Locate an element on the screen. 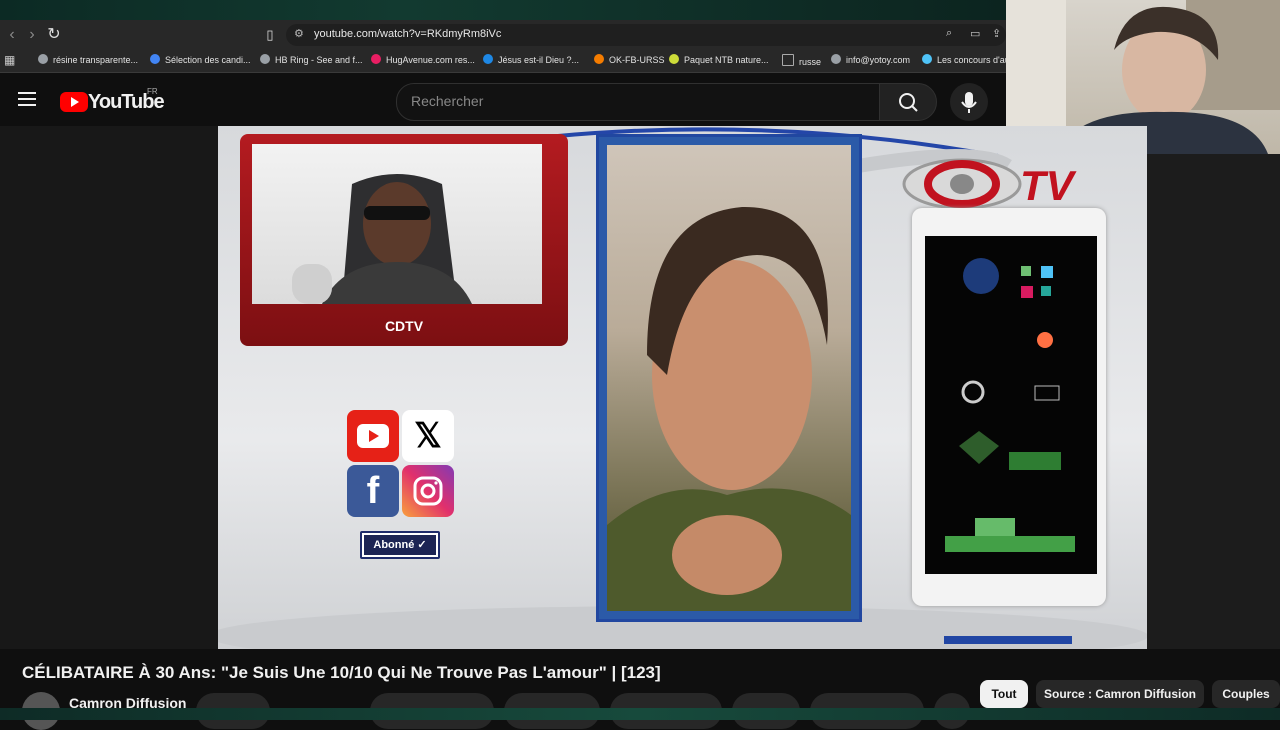 The image size is (1280, 730). guest-frame is located at coordinates (729, 378).